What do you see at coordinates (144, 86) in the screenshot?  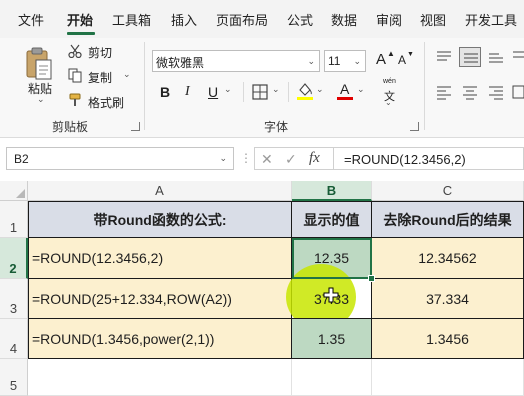 I see `group-separator` at bounding box center [144, 86].